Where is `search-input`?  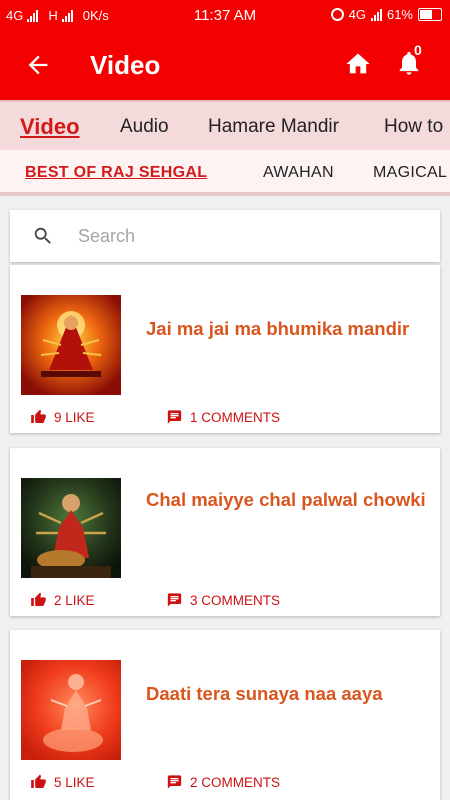
search-input is located at coordinates (248, 236).